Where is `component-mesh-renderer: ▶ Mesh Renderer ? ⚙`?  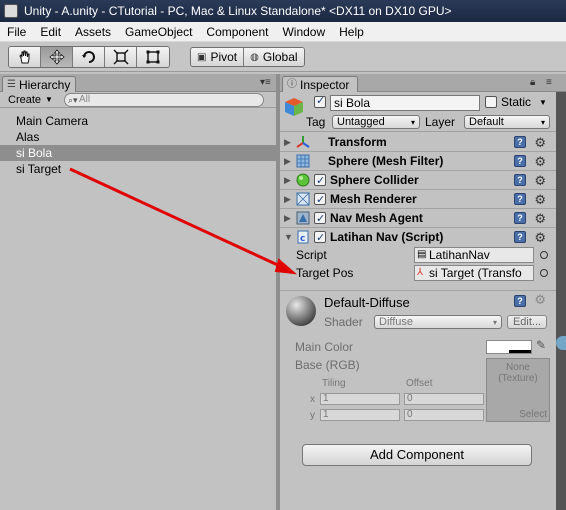
component-mesh-renderer: ▶ Mesh Renderer ? ⚙ is located at coordinates (418, 200).